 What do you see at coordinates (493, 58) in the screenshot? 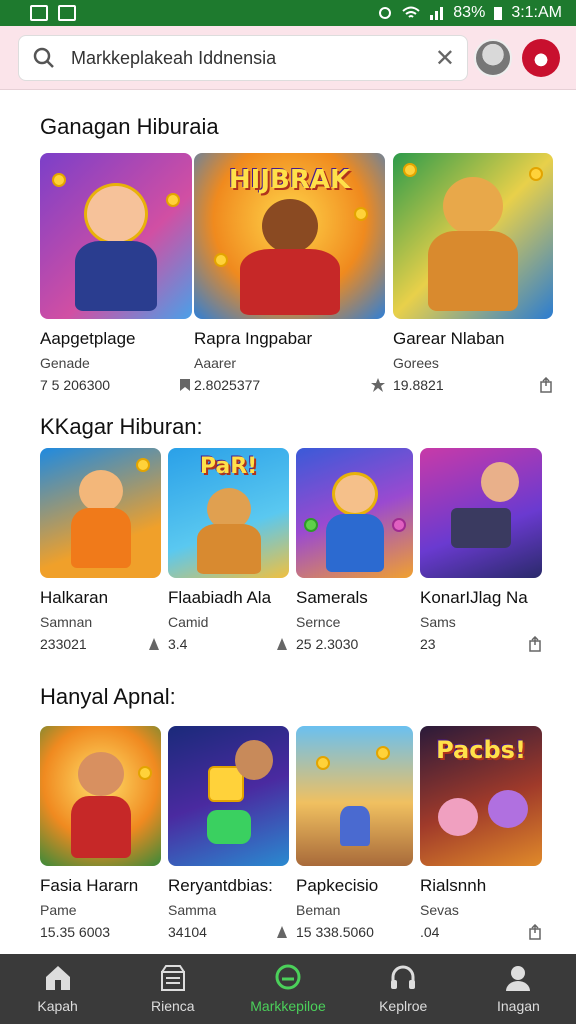
I see `user-avatar` at bounding box center [493, 58].